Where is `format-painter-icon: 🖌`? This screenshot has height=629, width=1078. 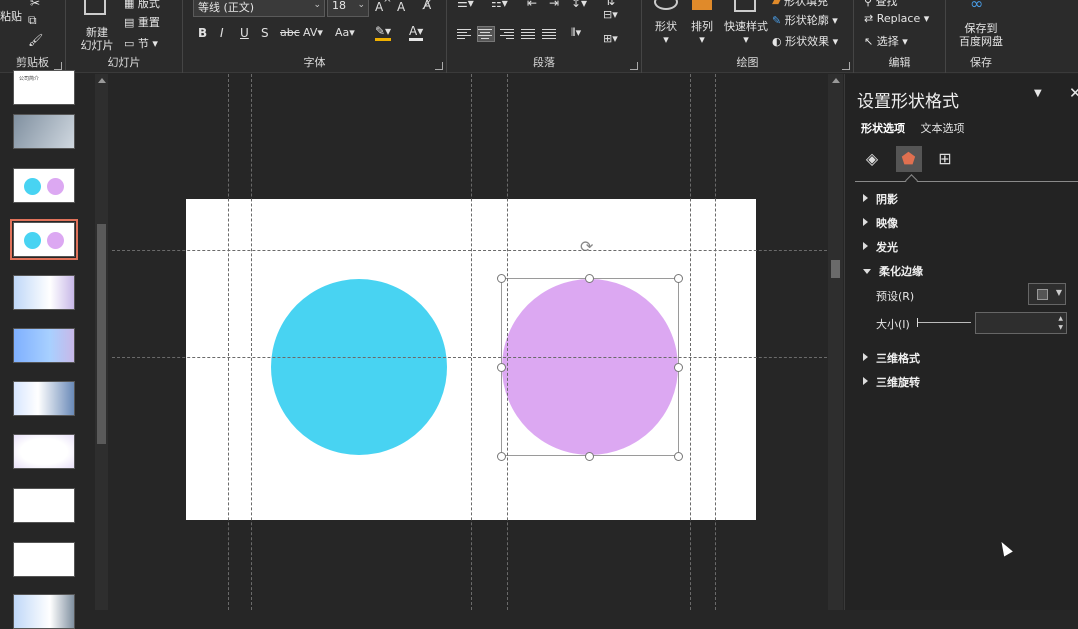
format-painter-icon: 🖌 is located at coordinates (35, 40).